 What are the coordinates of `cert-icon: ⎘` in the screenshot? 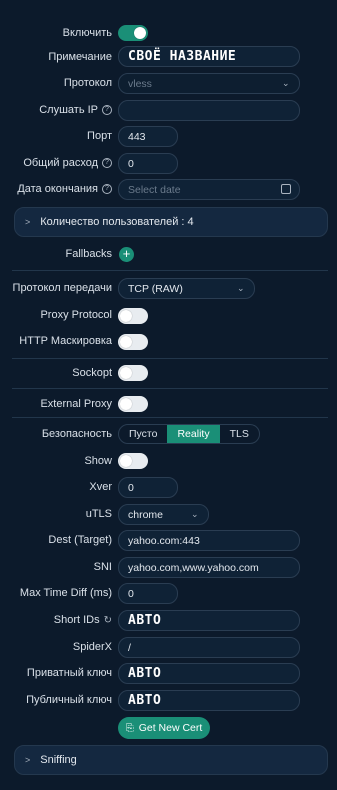 It's located at (129, 728).